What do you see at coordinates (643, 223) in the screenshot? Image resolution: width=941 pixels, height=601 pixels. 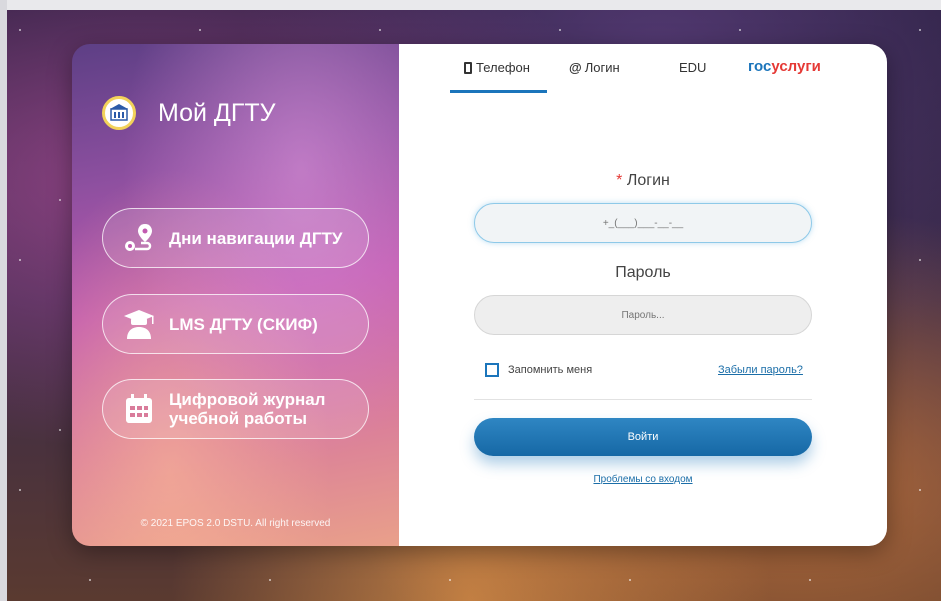 I see `phone-input` at bounding box center [643, 223].